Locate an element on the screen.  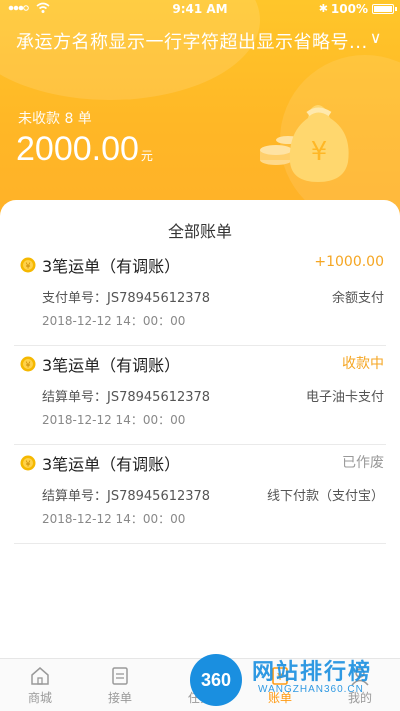
status-bar: 9:41 AM ✱ 100% is located at coordinates (200, 9).